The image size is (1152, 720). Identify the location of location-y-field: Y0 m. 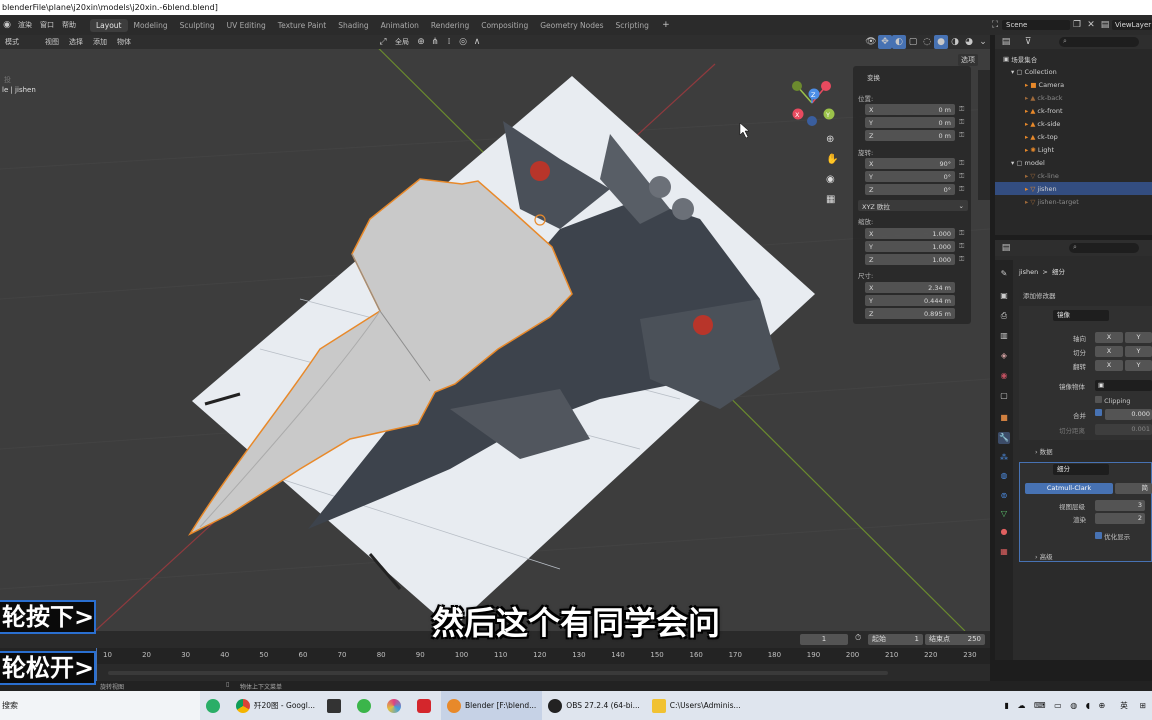
(910, 122).